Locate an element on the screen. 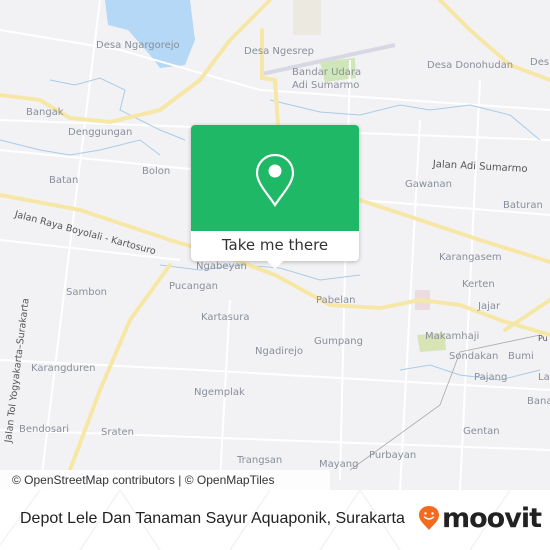 Image resolution: width=550 pixels, height=550 pixels. place-label: Ngadirejo is located at coordinates (279, 351).